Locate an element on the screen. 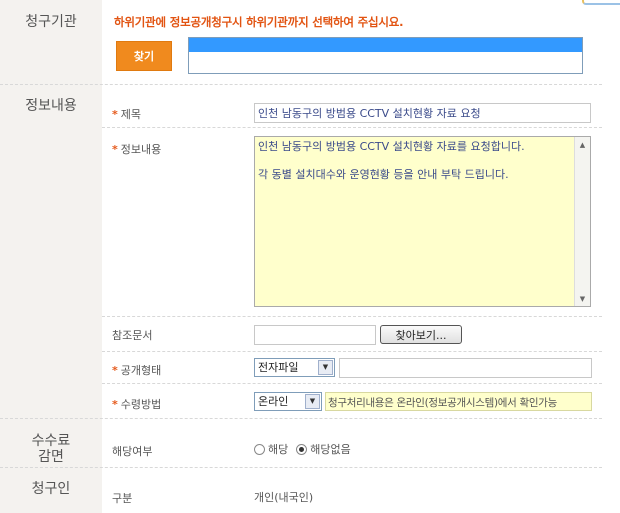 Image resolution: width=620 pixels, height=513 pixels. title-input: 인천 남동구의 방범용 CCTV 설치현황 자료 요청 is located at coordinates (422, 113).